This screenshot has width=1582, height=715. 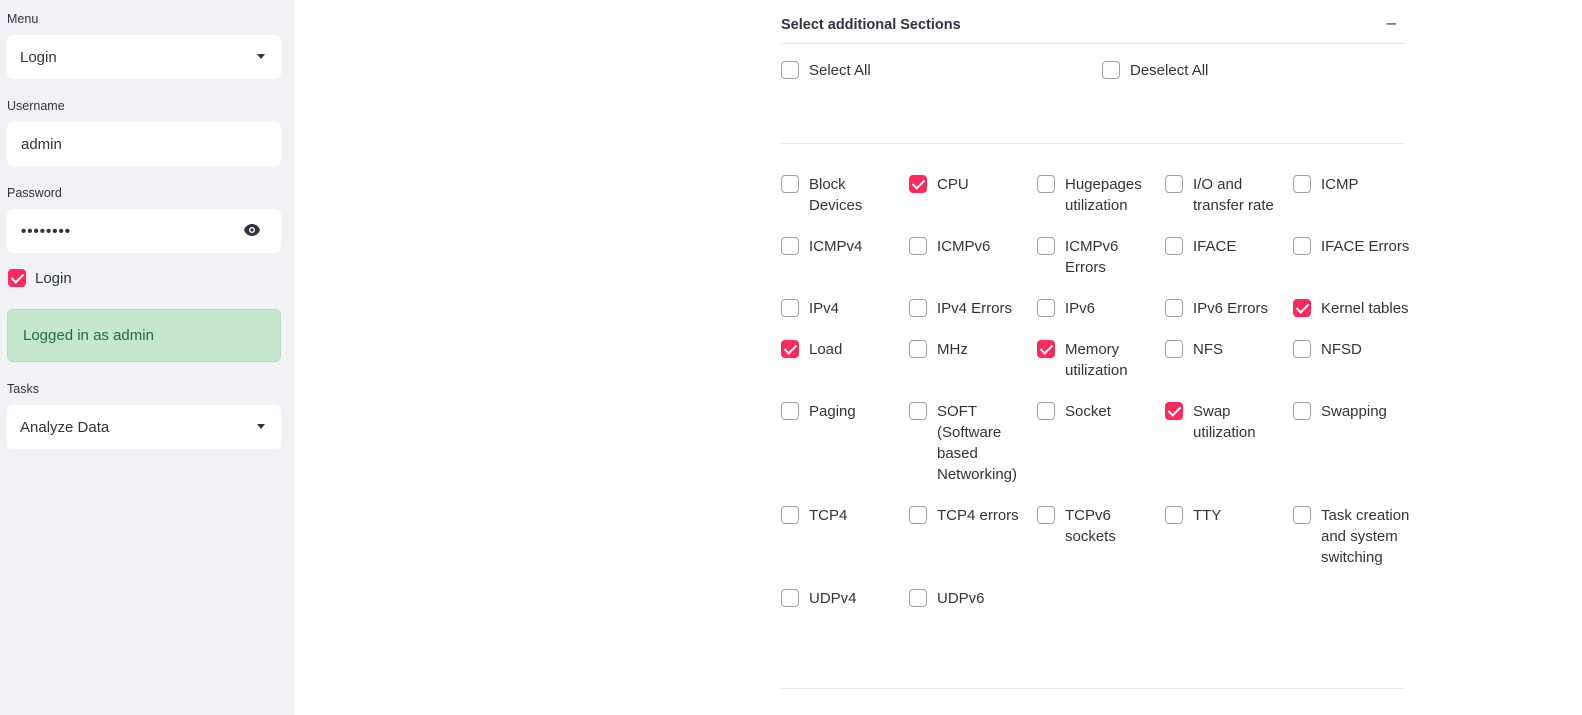 What do you see at coordinates (1229, 257) in the screenshot?
I see `section-option: IFACE` at bounding box center [1229, 257].